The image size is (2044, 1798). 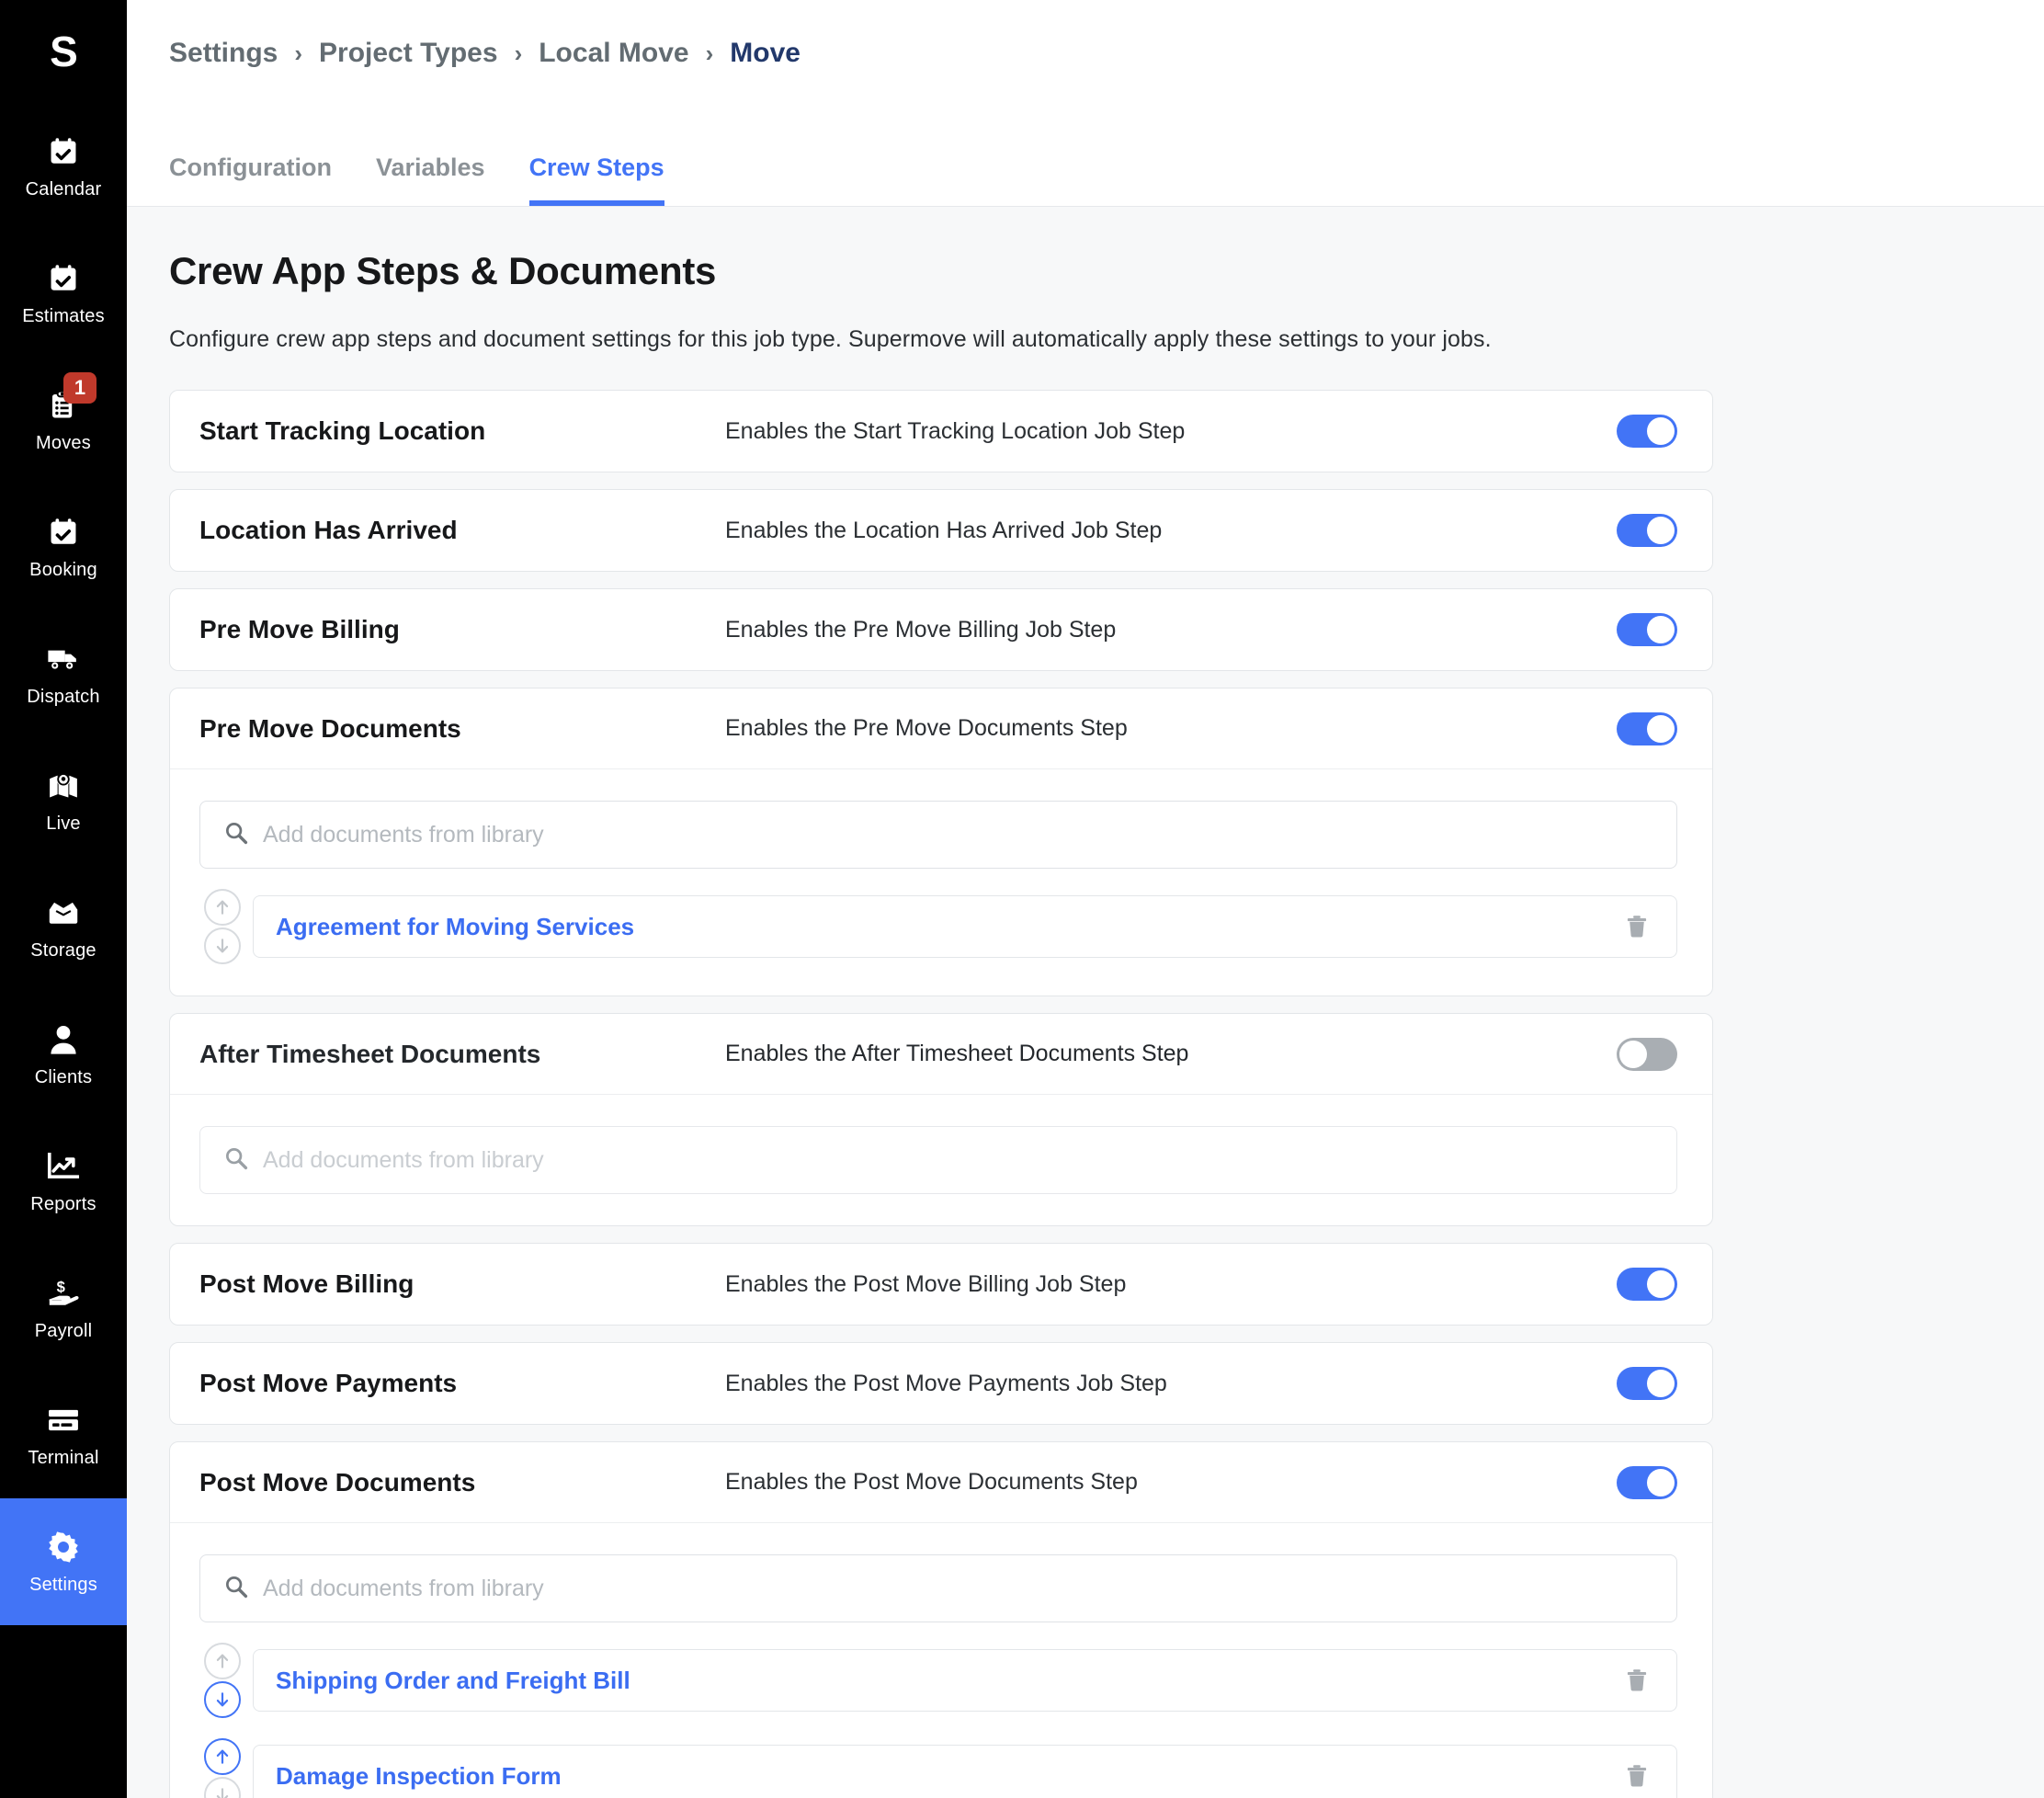 I want to click on sidebar-item-label: Clients, so click(x=63, y=1076).